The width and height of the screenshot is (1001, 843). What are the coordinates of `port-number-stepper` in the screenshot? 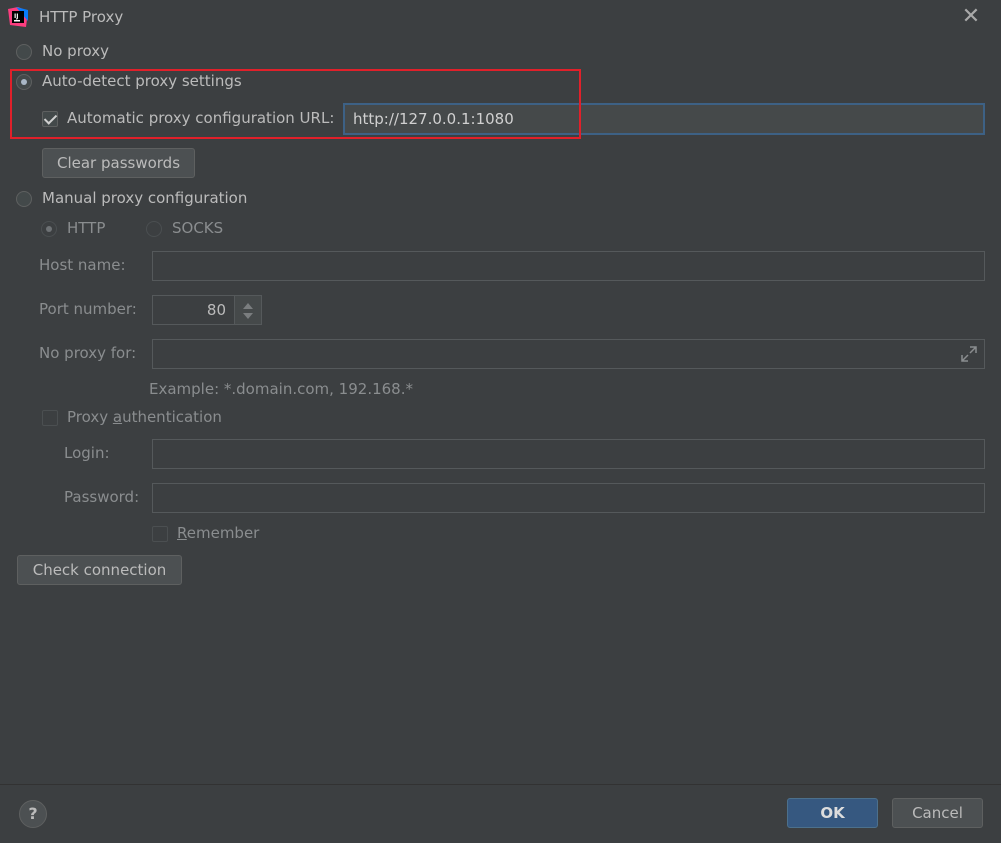 It's located at (248, 310).